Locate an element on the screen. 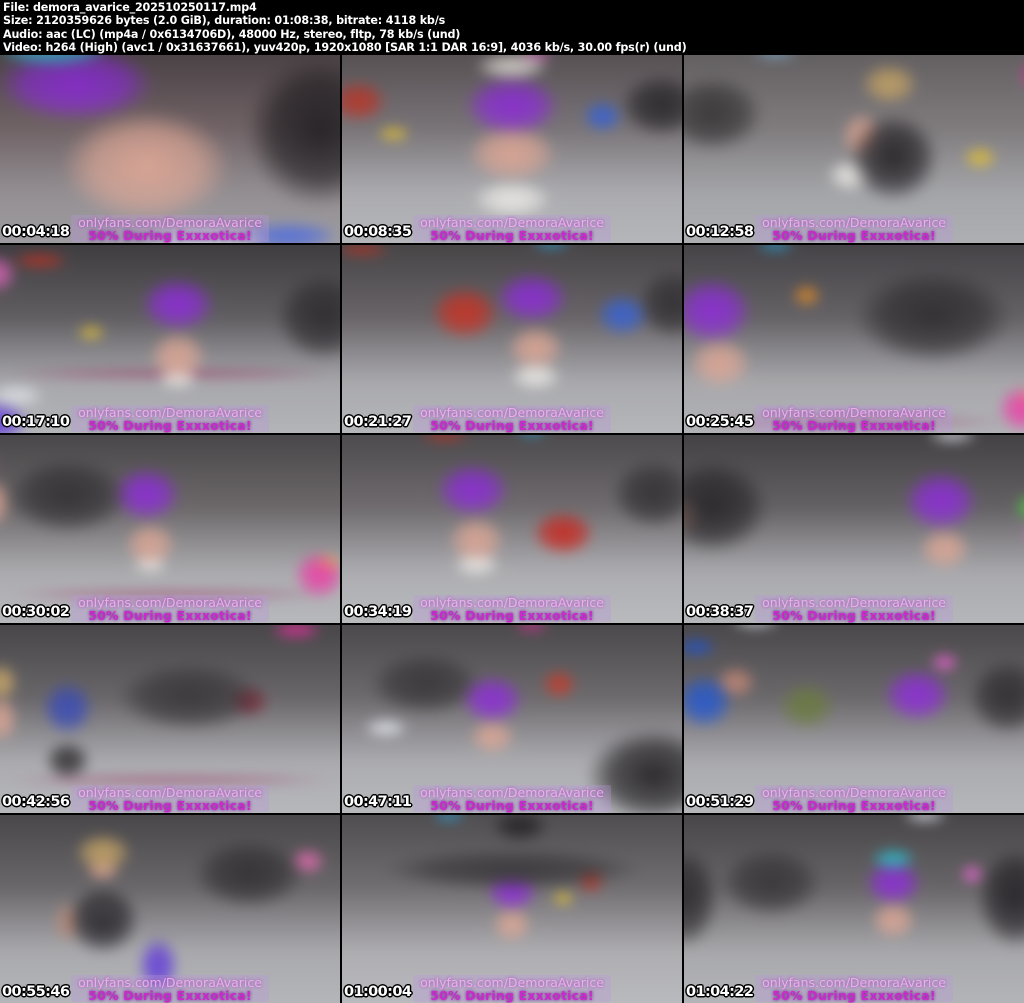 This screenshot has height=1003, width=1024. timestamp-overlay: 00:04:18 is located at coordinates (36, 232).